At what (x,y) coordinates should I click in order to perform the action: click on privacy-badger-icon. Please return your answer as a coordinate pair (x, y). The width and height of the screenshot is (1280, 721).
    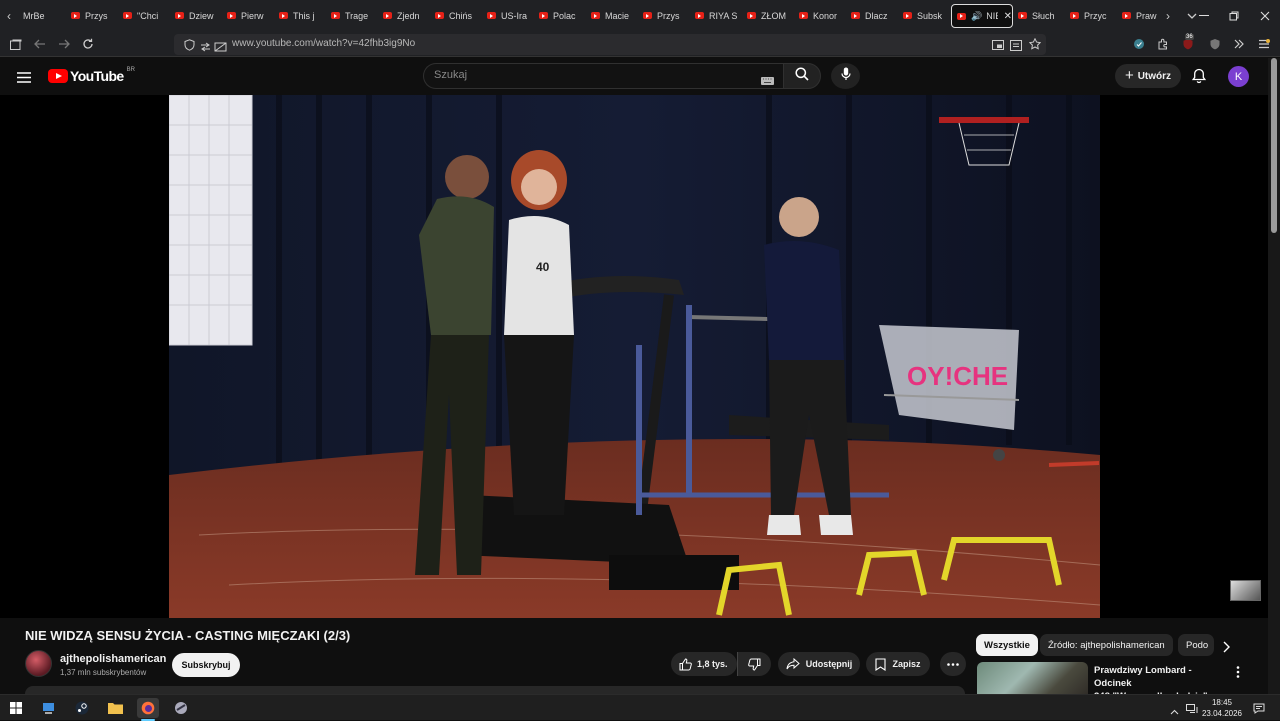
    Looking at the image, I should click on (1215, 44).